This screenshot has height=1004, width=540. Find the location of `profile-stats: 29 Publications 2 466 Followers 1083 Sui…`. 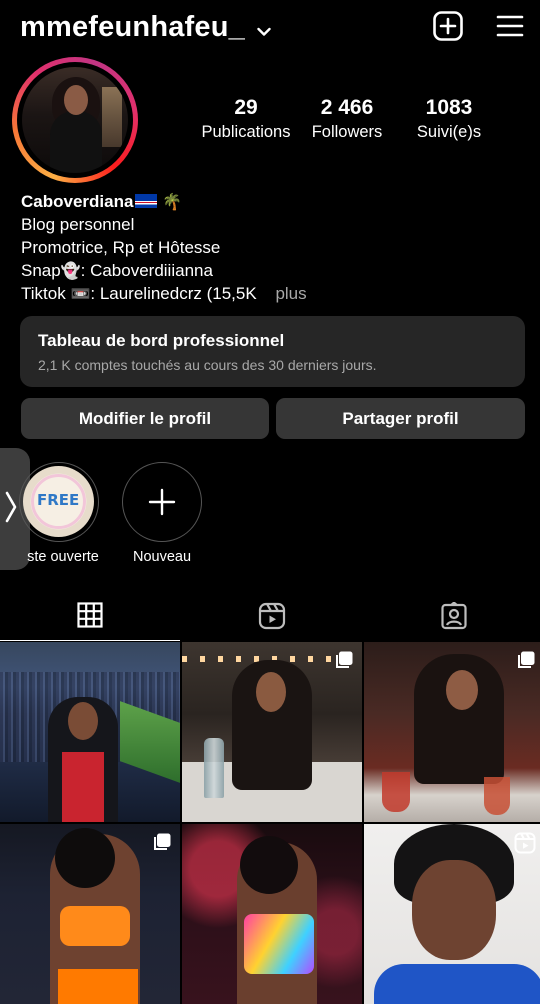

profile-stats: 29 Publications 2 466 Followers 1083 Sui… is located at coordinates (270, 121).